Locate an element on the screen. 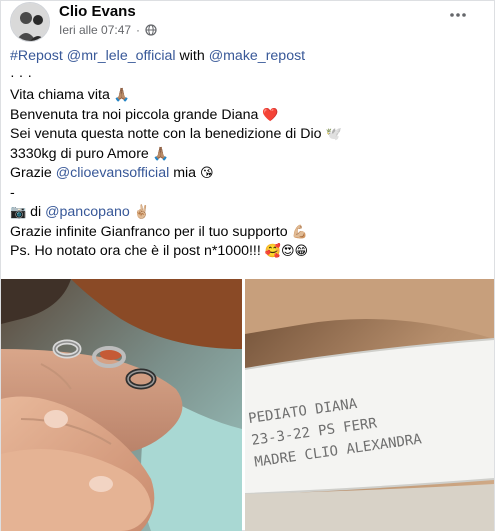 The height and width of the screenshot is (531, 495). kiss-face-icon: 😘 is located at coordinates (207, 173).